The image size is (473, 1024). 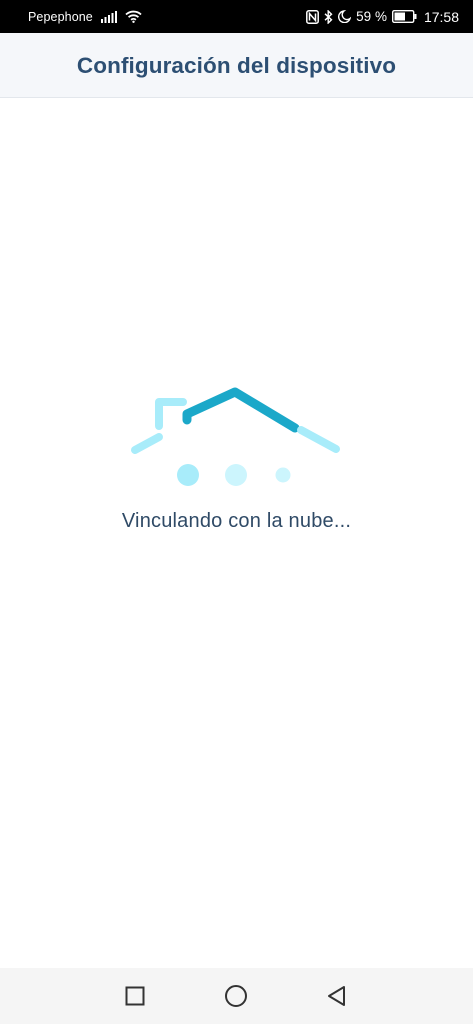 I want to click on triangle-back-icon, so click(x=336, y=996).